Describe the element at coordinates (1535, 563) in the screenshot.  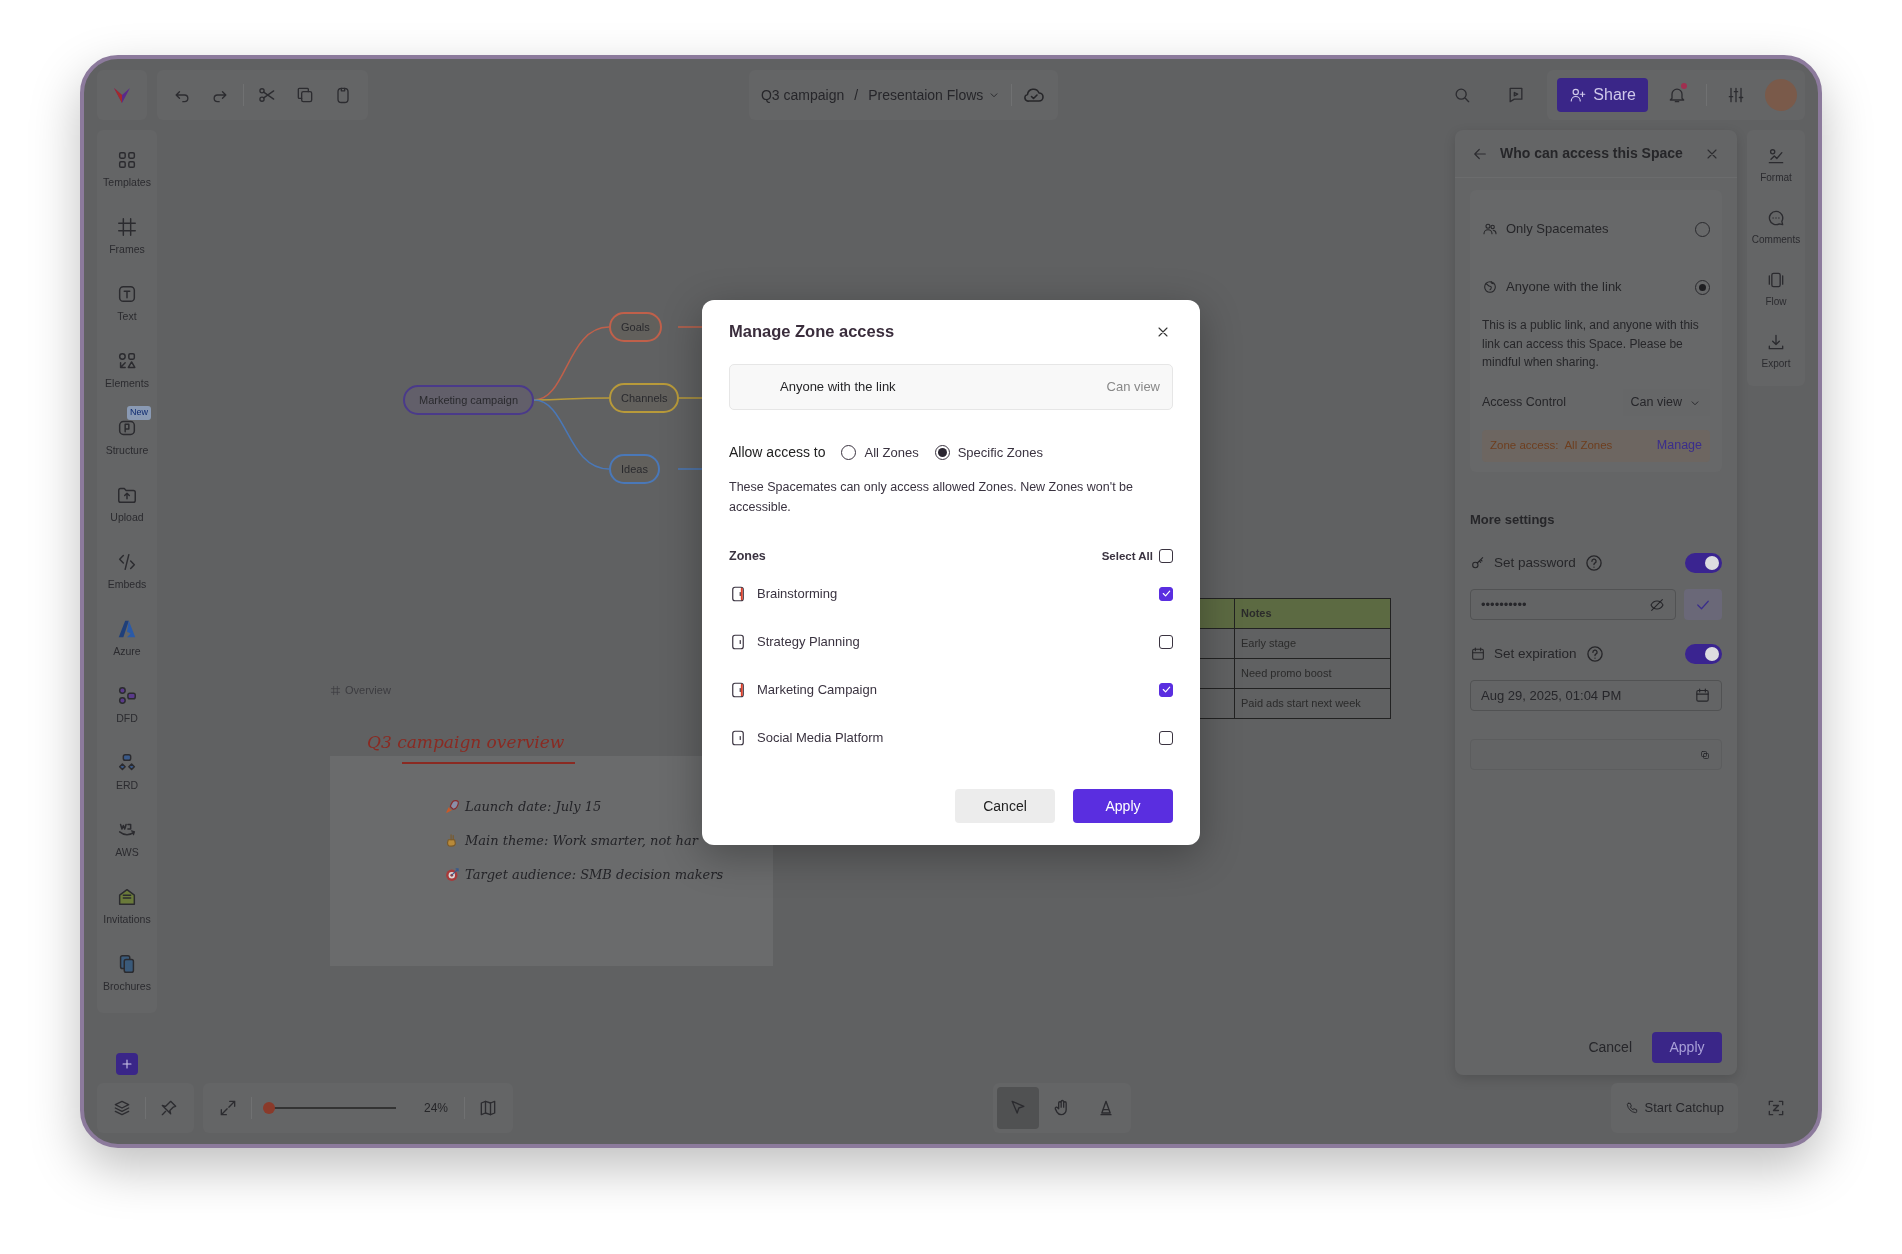
I see `setting-label: Set password` at that location.